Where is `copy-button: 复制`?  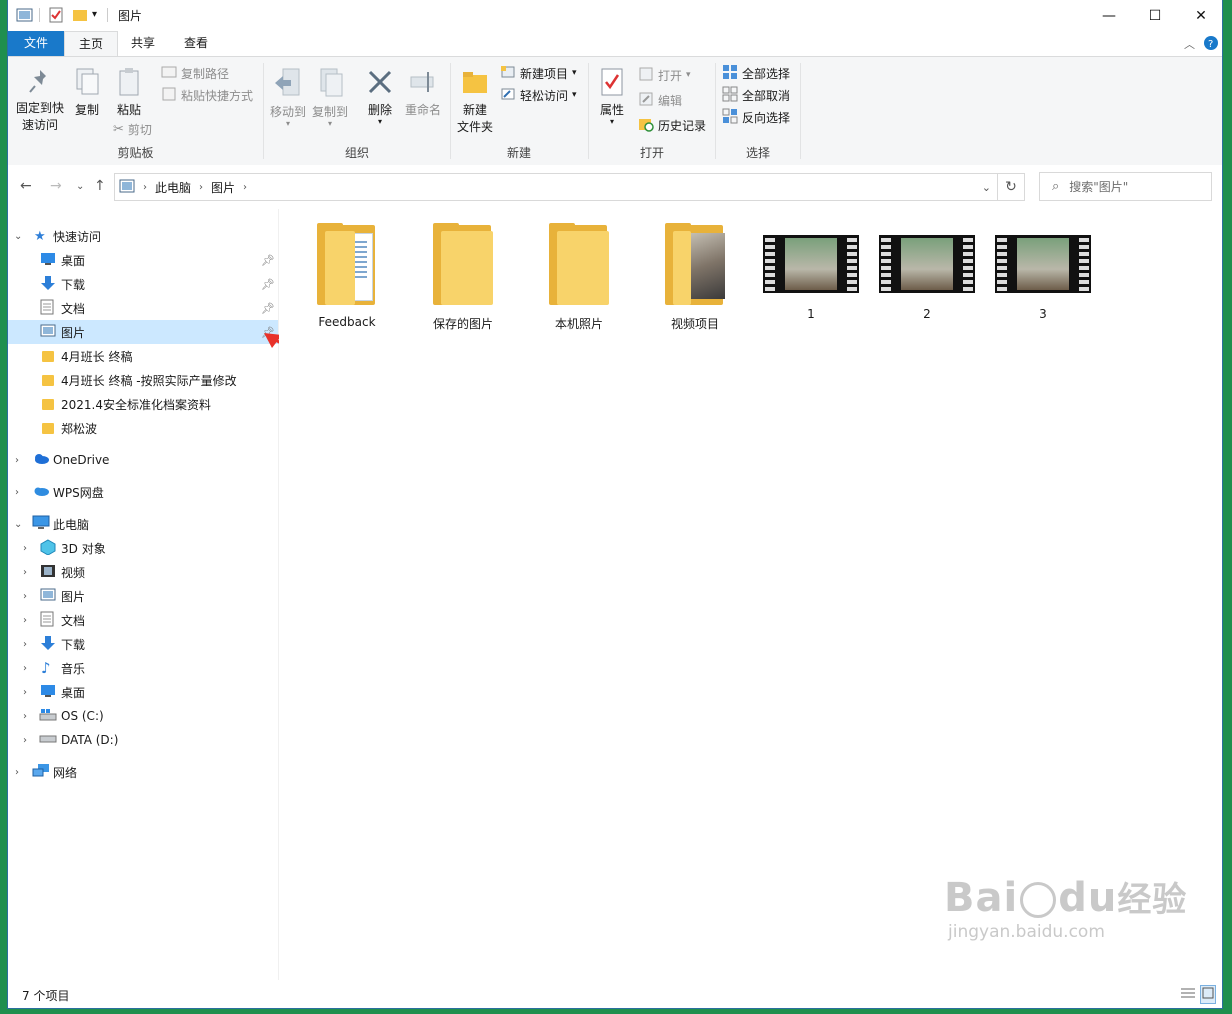 copy-button: 复制 is located at coordinates (87, 93).